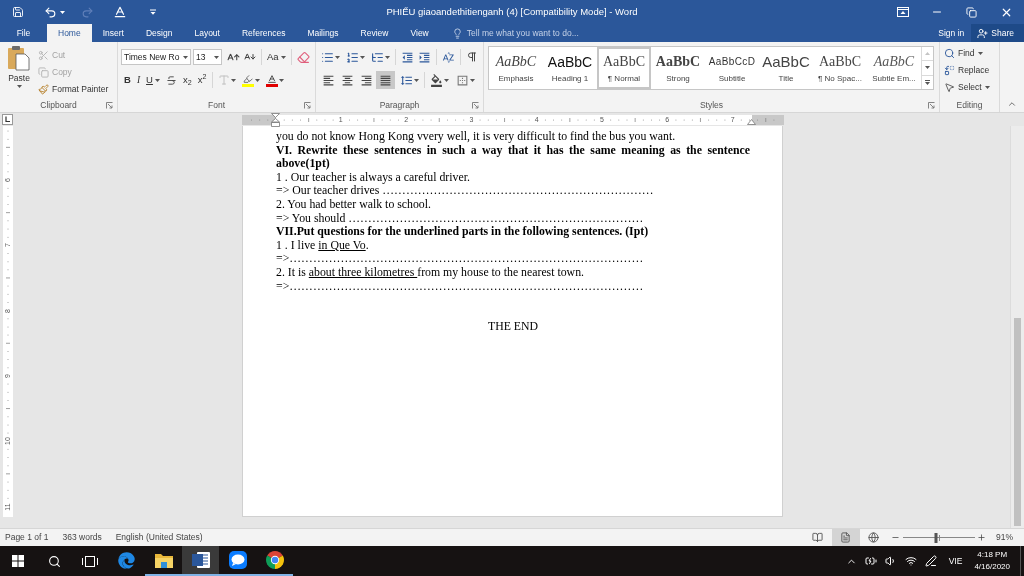 The image size is (1024, 576). I want to click on style-tile: AaBbC Strong, so click(678, 68).